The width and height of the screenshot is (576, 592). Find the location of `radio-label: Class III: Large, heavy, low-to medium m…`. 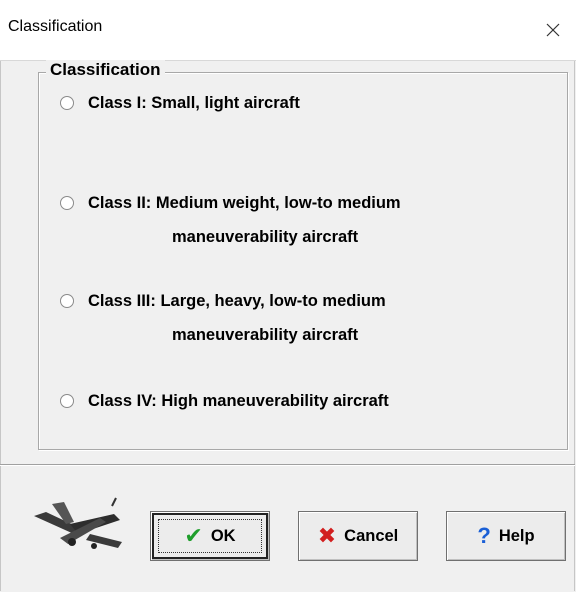

radio-label: Class III: Large, heavy, low-to medium m… is located at coordinates (237, 318).